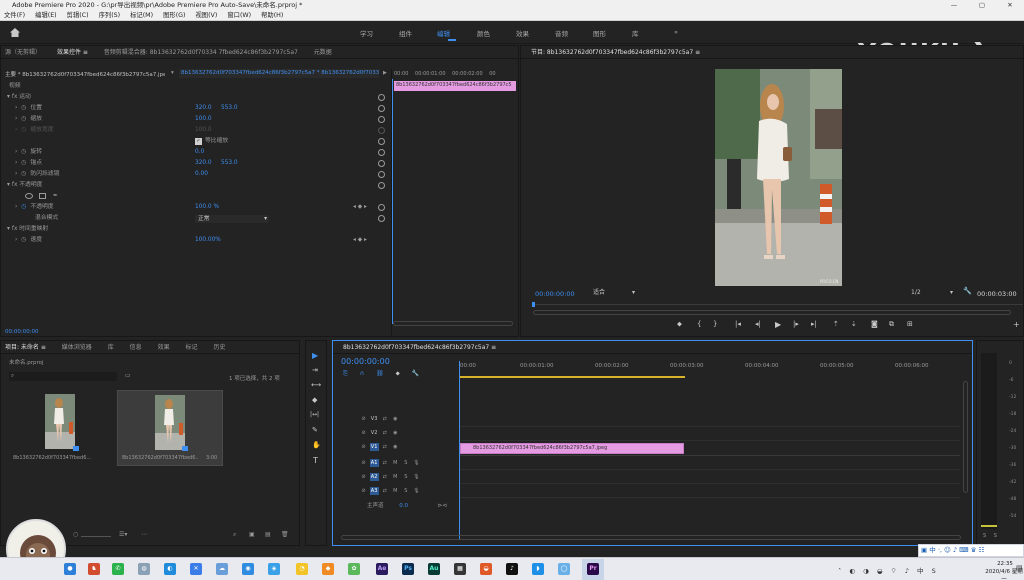  I want to click on workspace-editing: 编辑, so click(443, 33).